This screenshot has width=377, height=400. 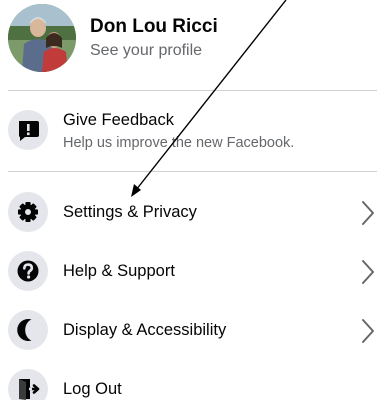 What do you see at coordinates (42, 38) in the screenshot?
I see `avatar` at bounding box center [42, 38].